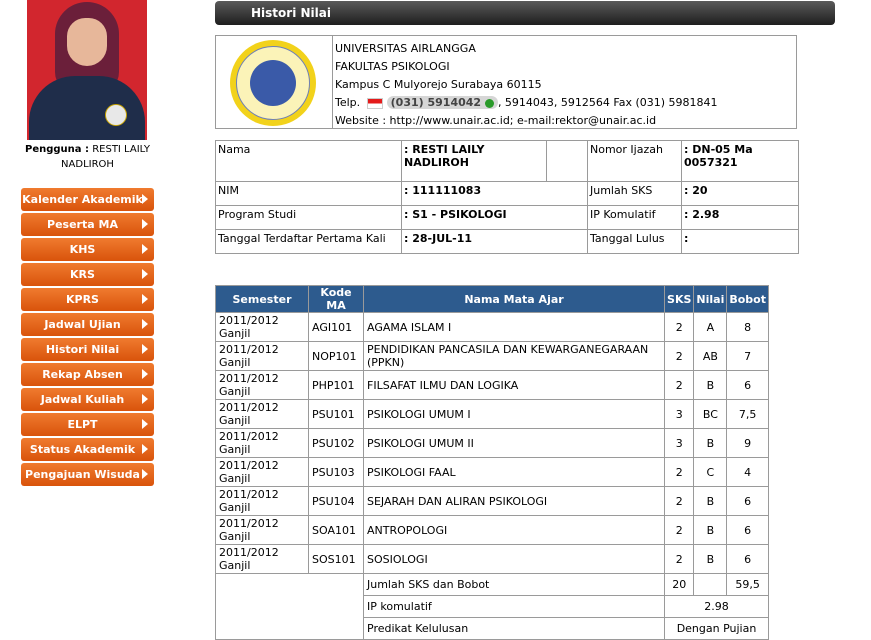 The width and height of the screenshot is (871, 640). What do you see at coordinates (747, 414) in the screenshot?
I see `bobot-cell: 7,5` at bounding box center [747, 414].